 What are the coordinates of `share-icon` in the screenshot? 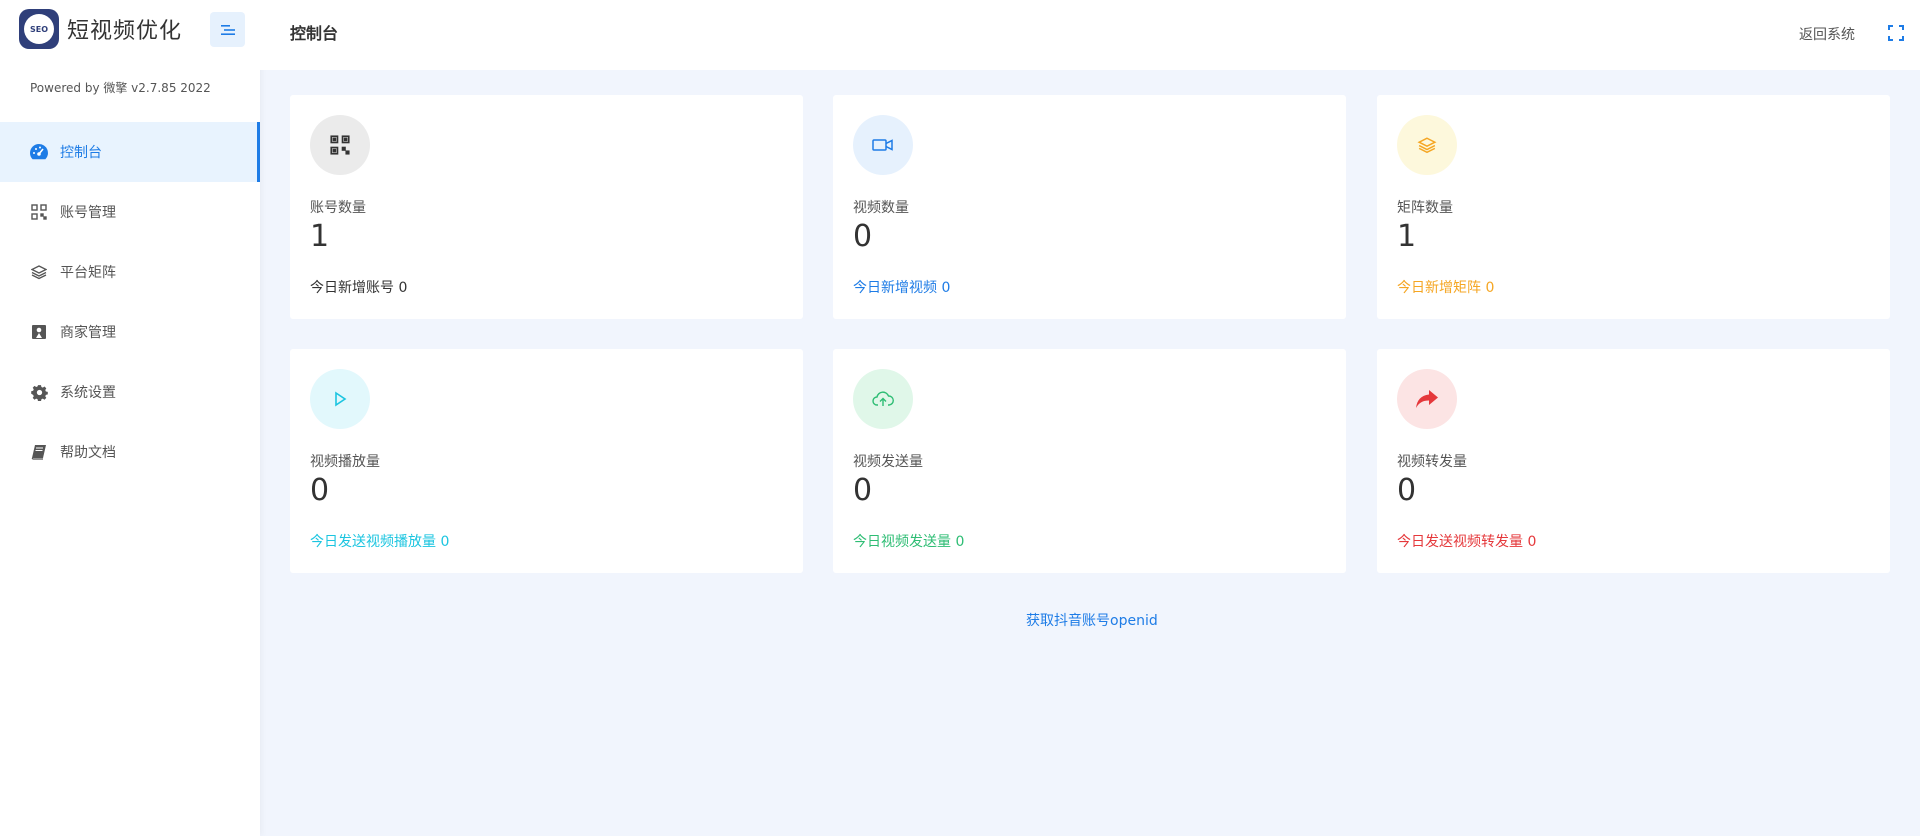 It's located at (1427, 399).